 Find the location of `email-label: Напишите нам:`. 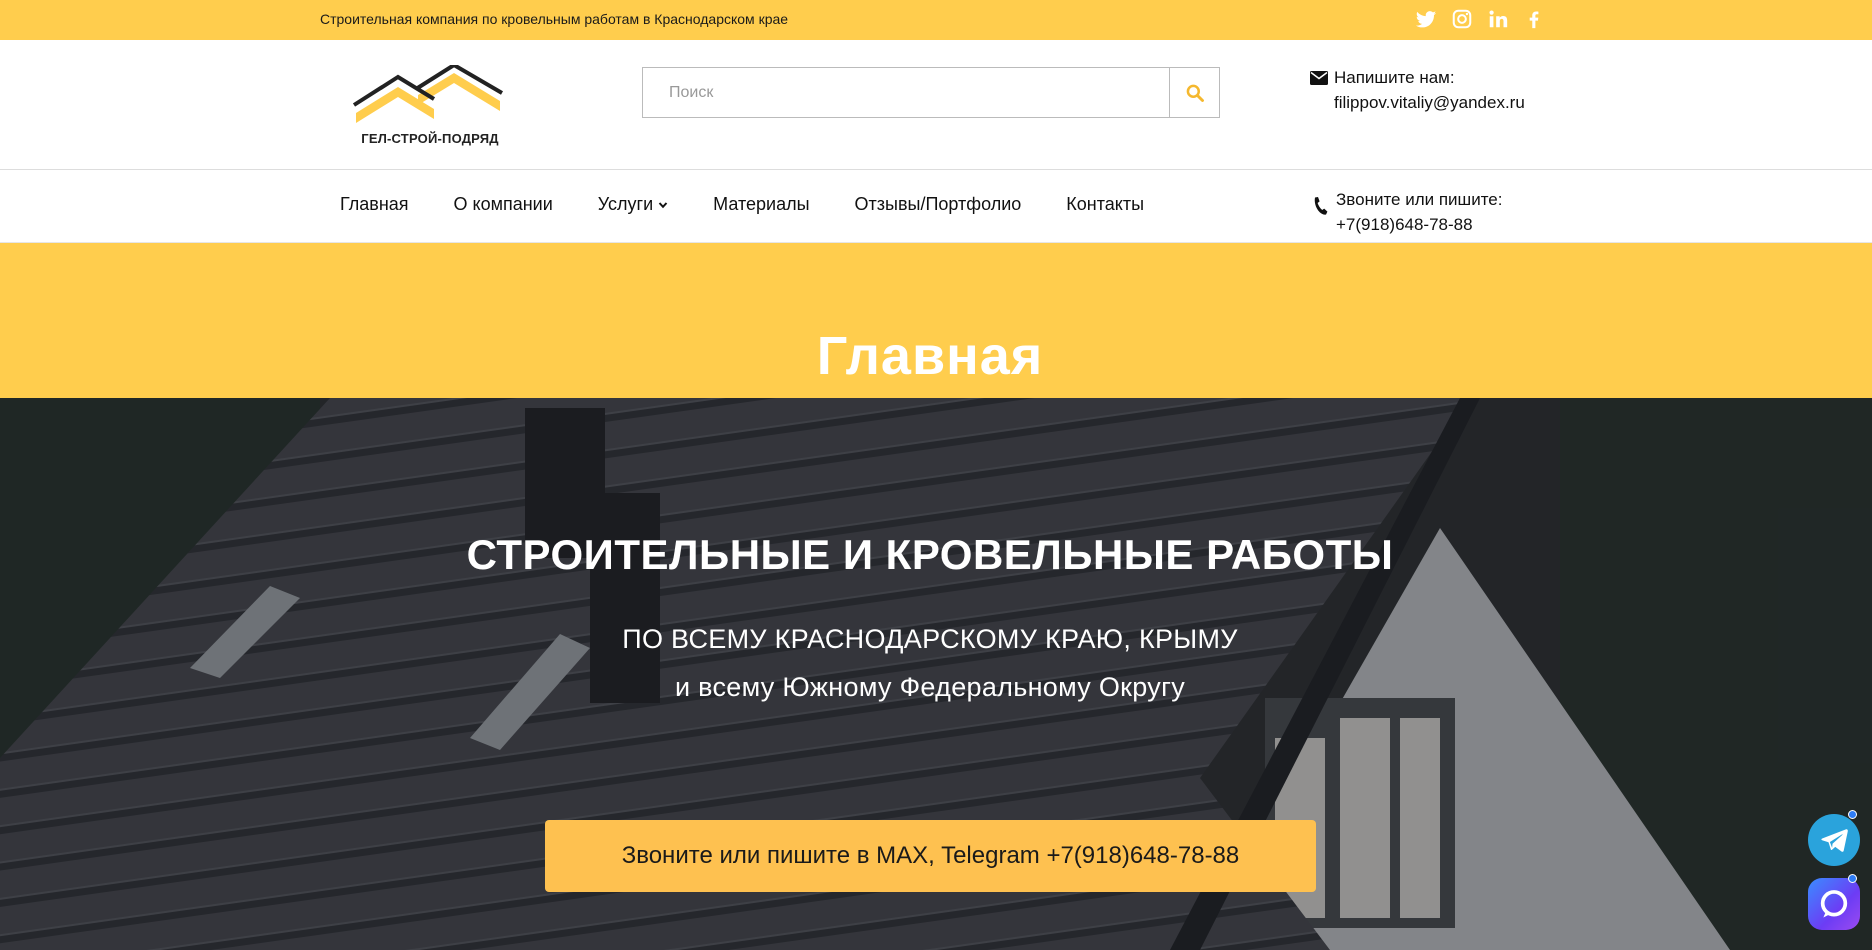

email-label: Напишите нам: is located at coordinates (1394, 77).